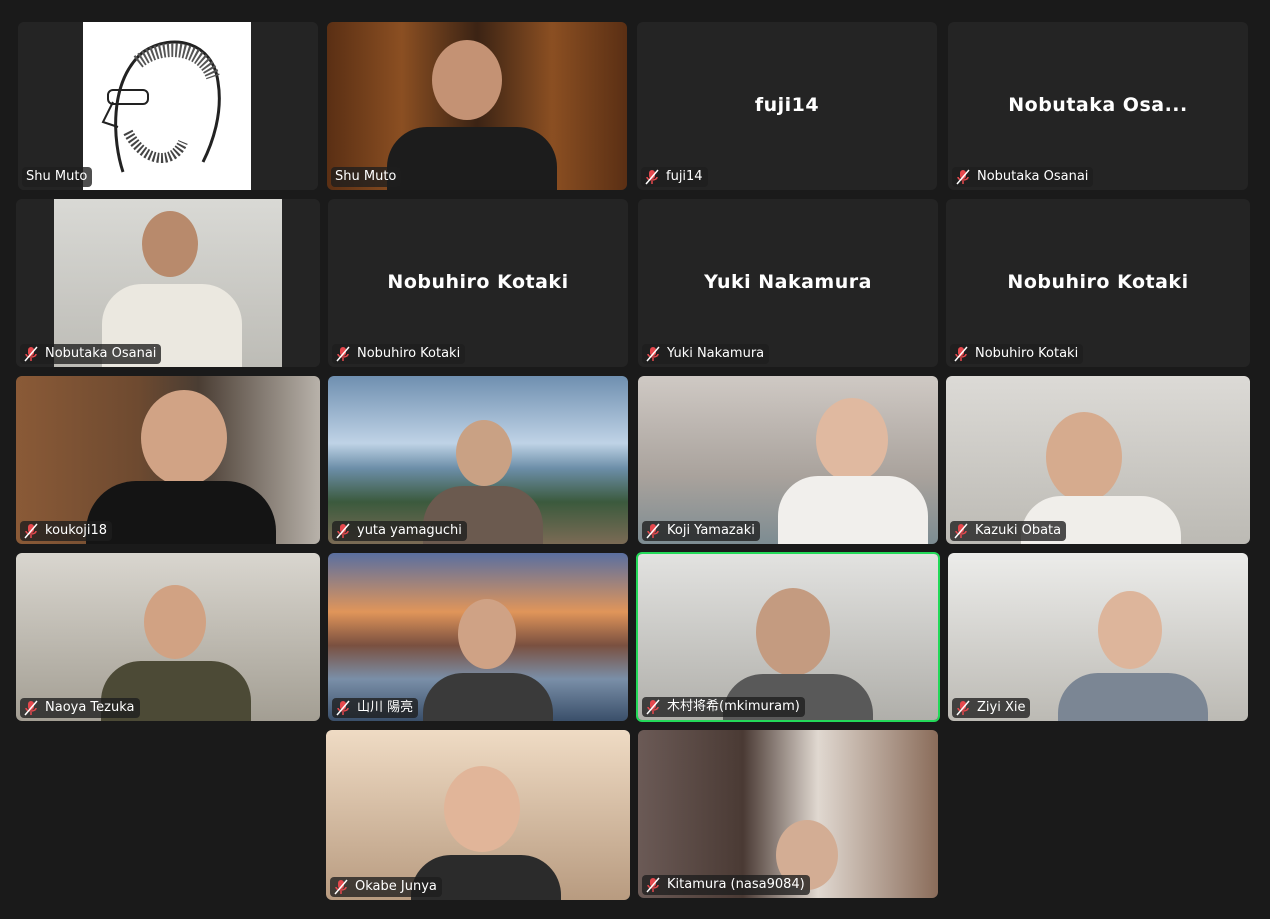 Image resolution: width=1270 pixels, height=919 pixels. What do you see at coordinates (385, 707) in the screenshot?
I see `participant-name: 山川 陽亮` at bounding box center [385, 707].